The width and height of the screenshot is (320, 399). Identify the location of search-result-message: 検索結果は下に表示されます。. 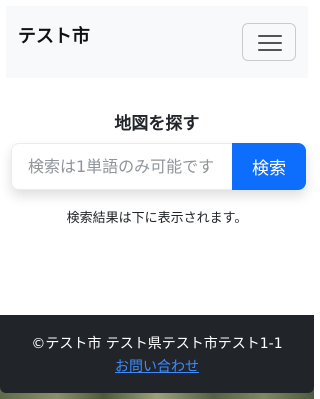
(157, 218).